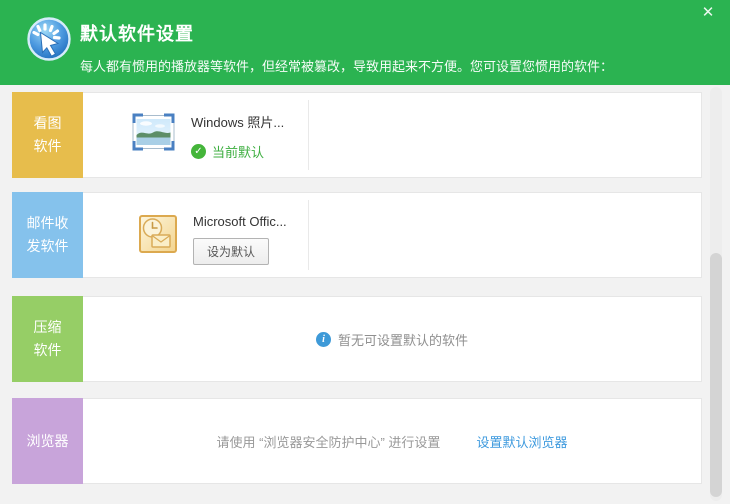 This screenshot has width=730, height=504. Describe the element at coordinates (47, 123) in the screenshot. I see `label-line: 看图` at that location.